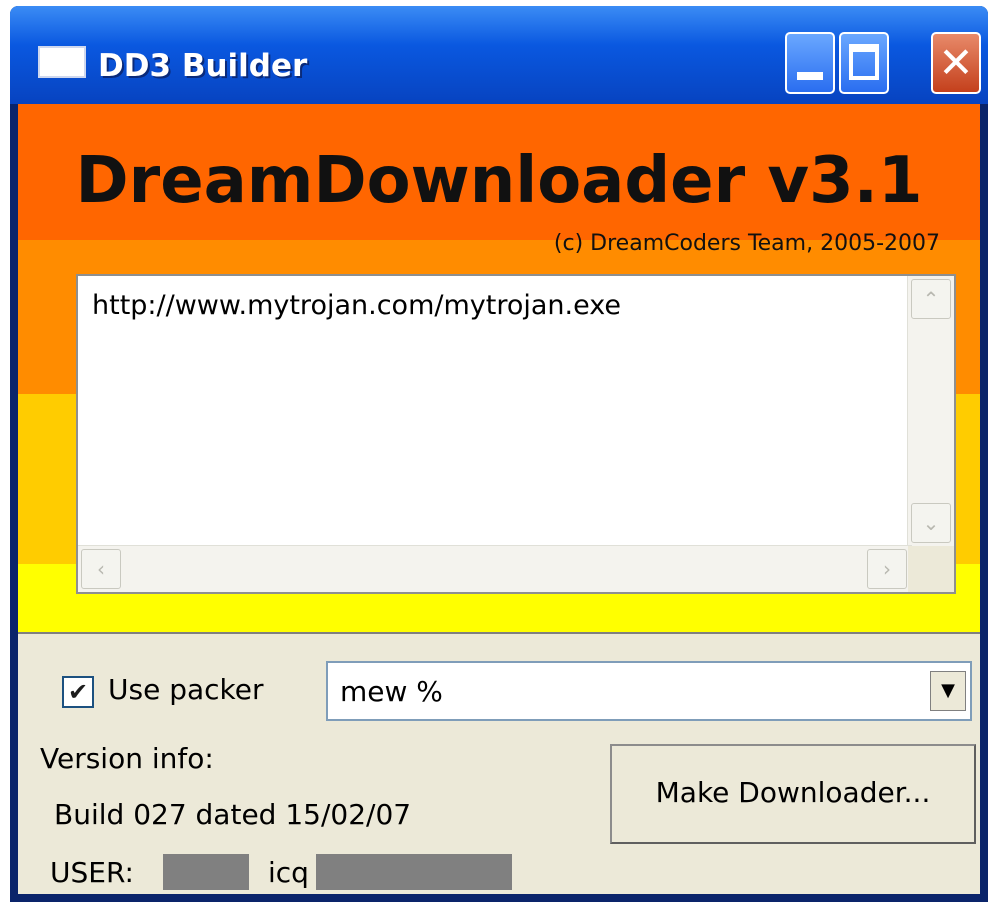  I want to click on divider, so click(499, 633).